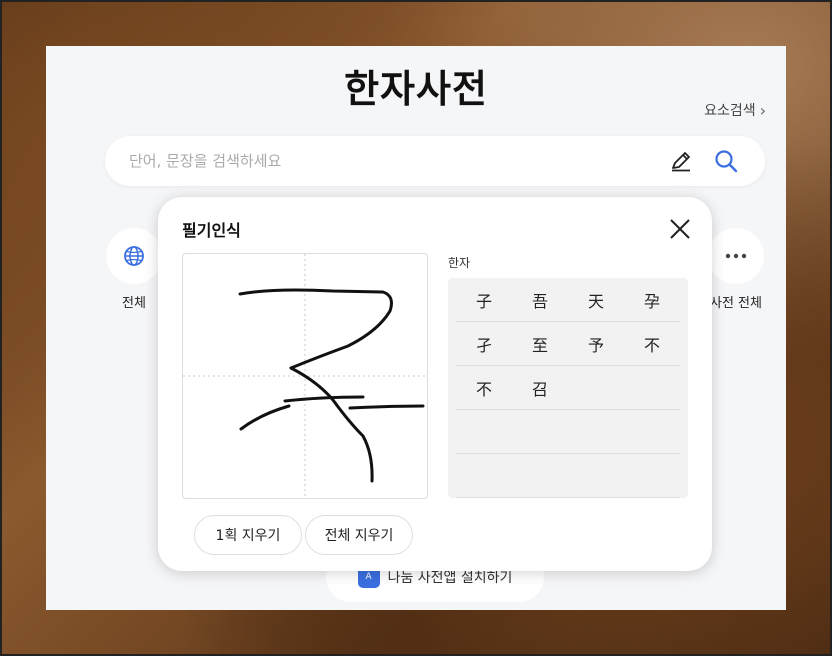  Describe the element at coordinates (736, 256) in the screenshot. I see `more-icon` at that location.